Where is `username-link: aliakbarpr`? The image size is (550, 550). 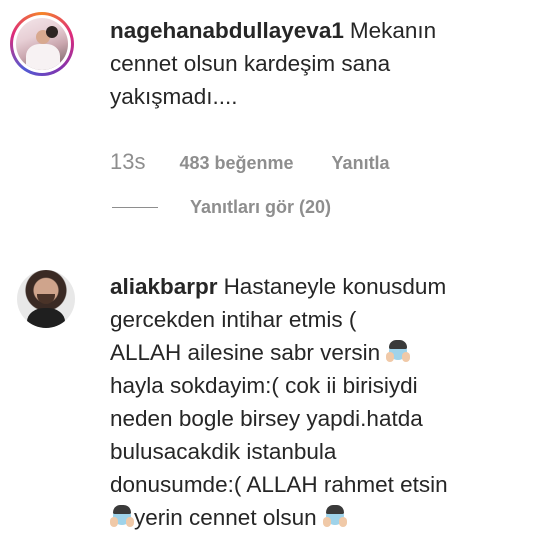
username-link: aliakbarpr is located at coordinates (164, 286).